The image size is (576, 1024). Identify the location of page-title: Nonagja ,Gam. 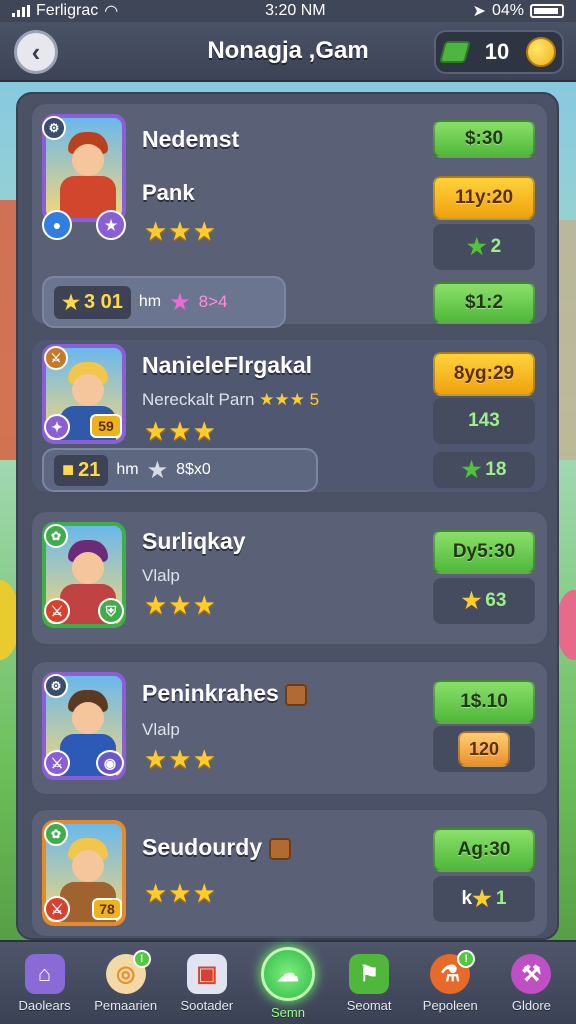
(288, 50).